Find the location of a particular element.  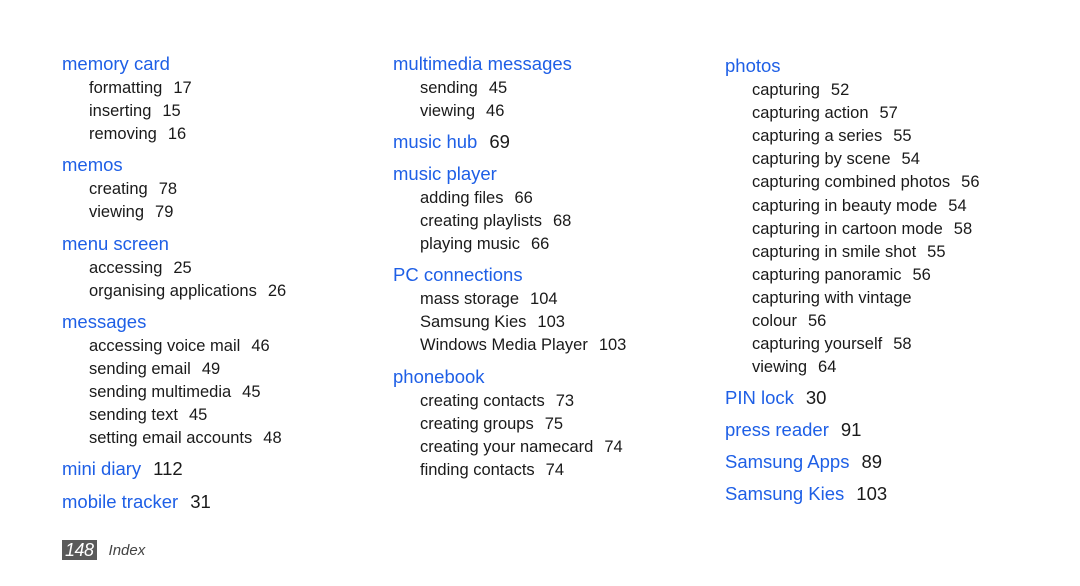

index-entry: memory card is located at coordinates (116, 64).